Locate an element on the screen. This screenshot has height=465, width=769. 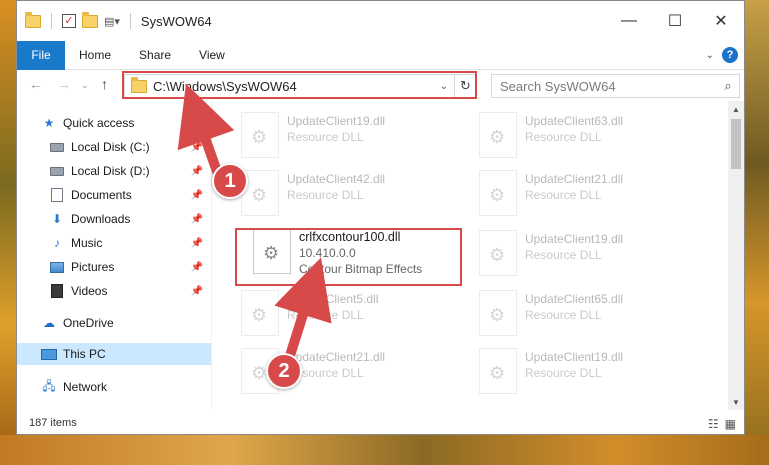
nav-this-pc: This PC is located at coordinates (114, 354).